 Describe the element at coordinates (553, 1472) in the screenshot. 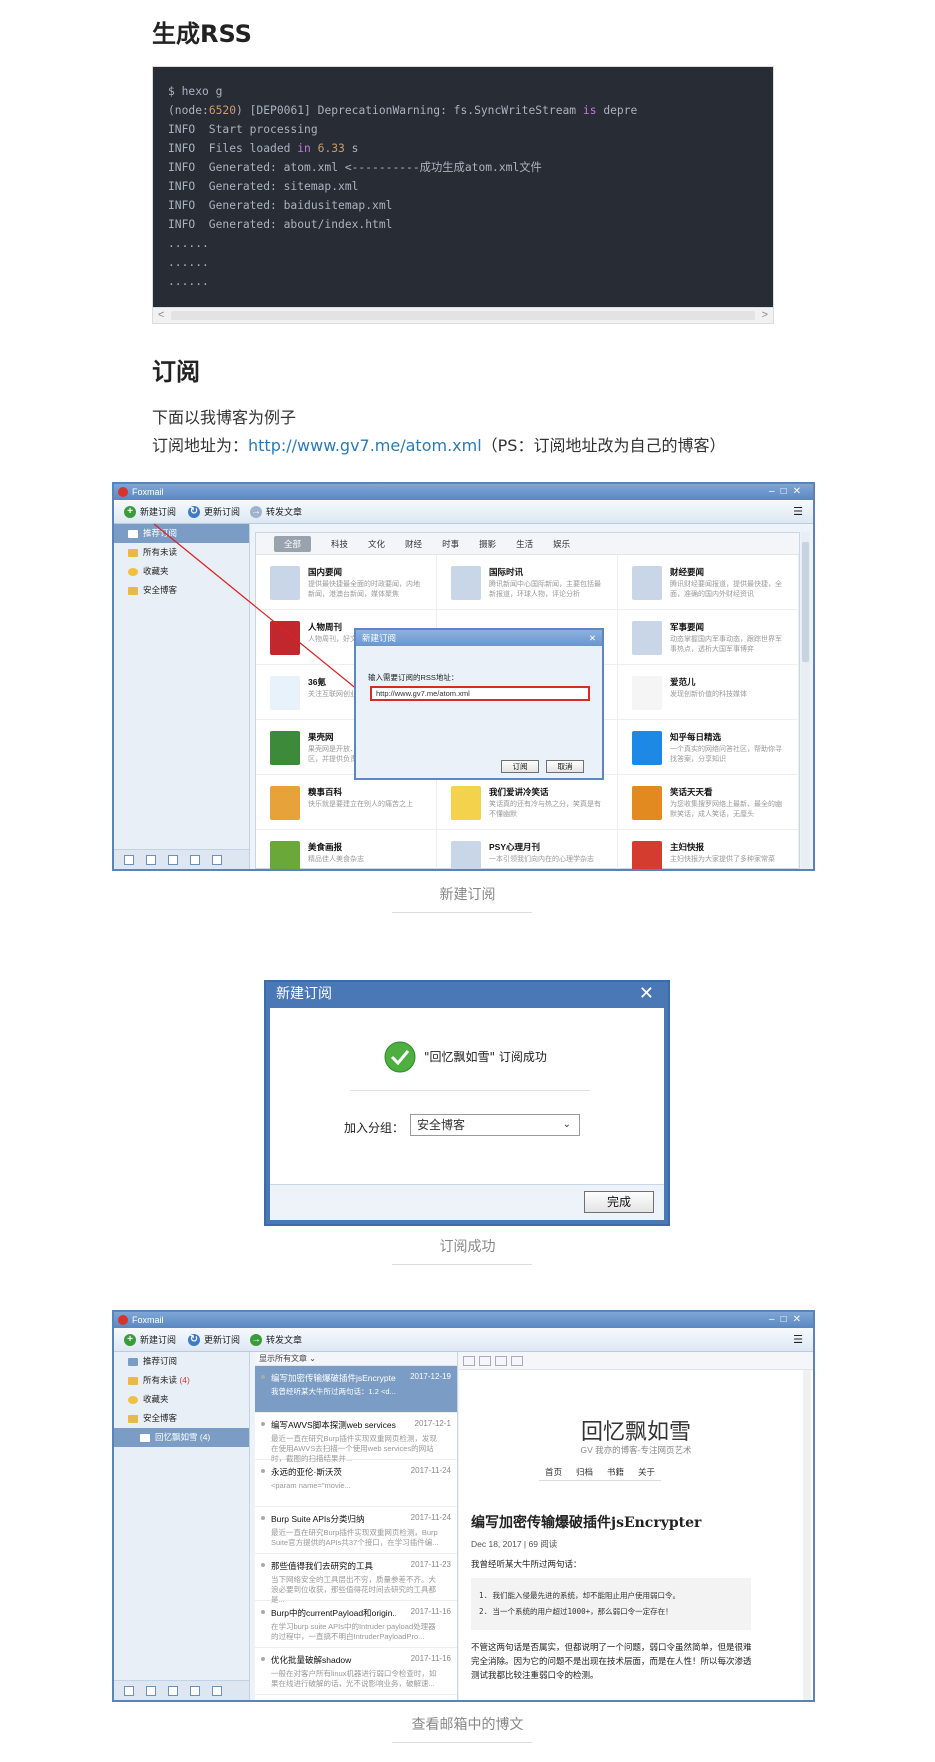

I see `nav-home: 首页` at that location.